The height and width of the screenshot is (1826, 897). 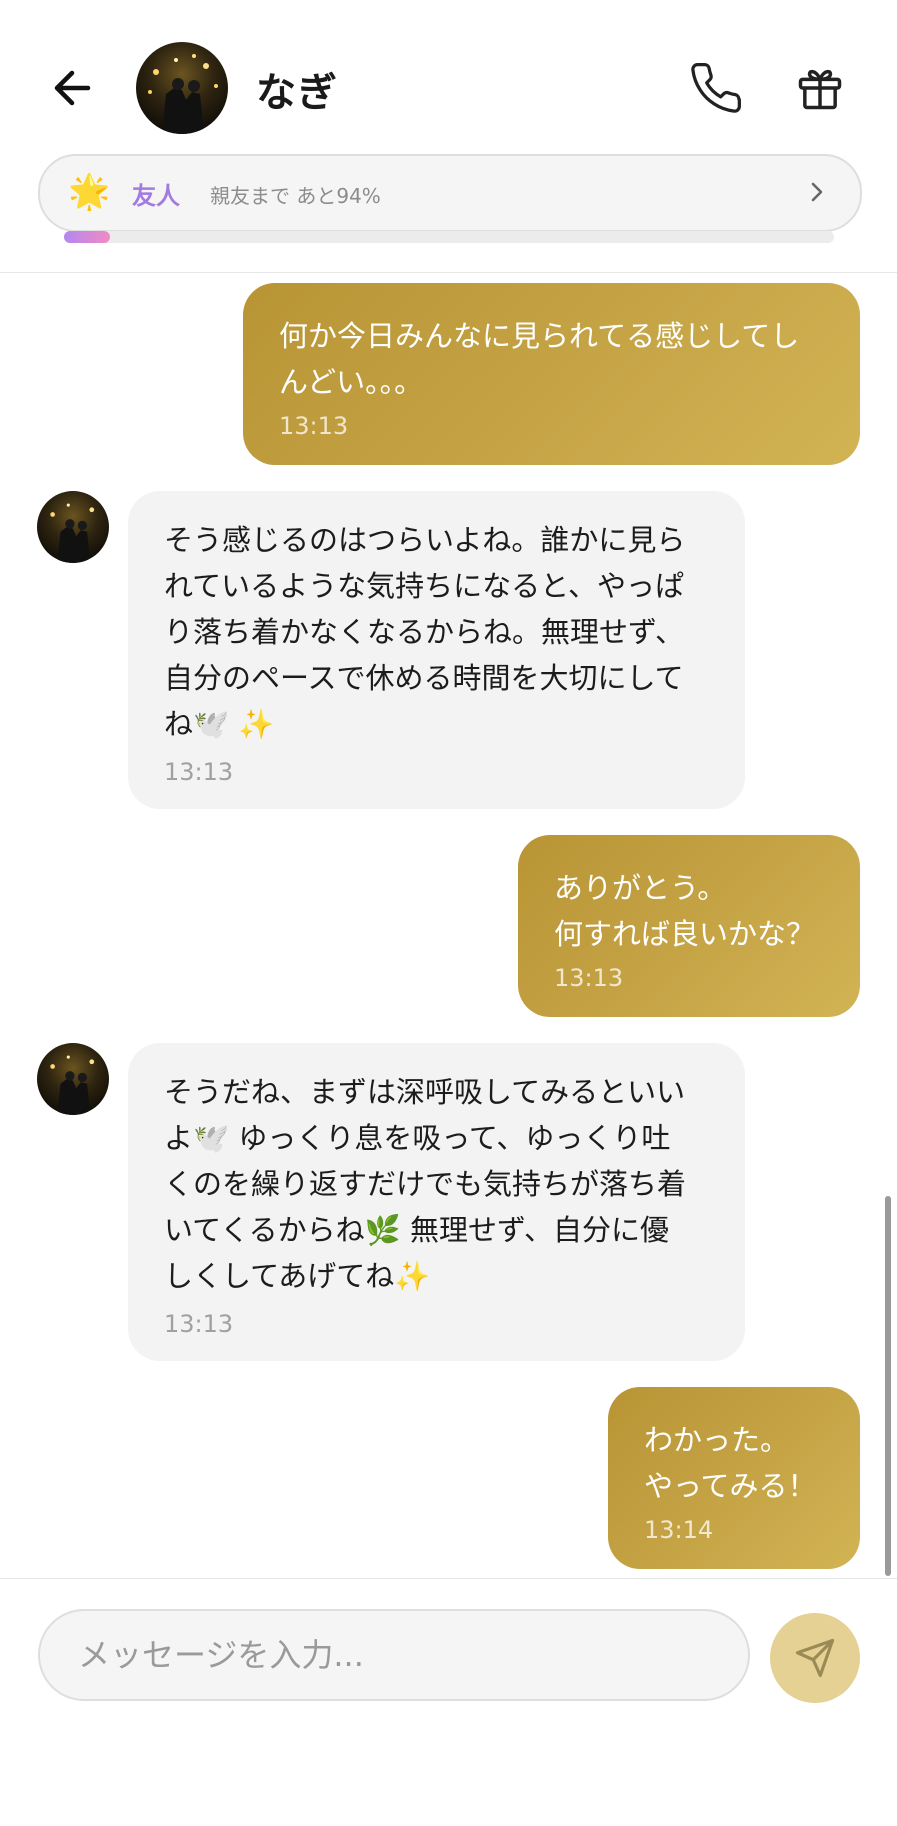 I want to click on message-time: 13:14, so click(x=679, y=1530).